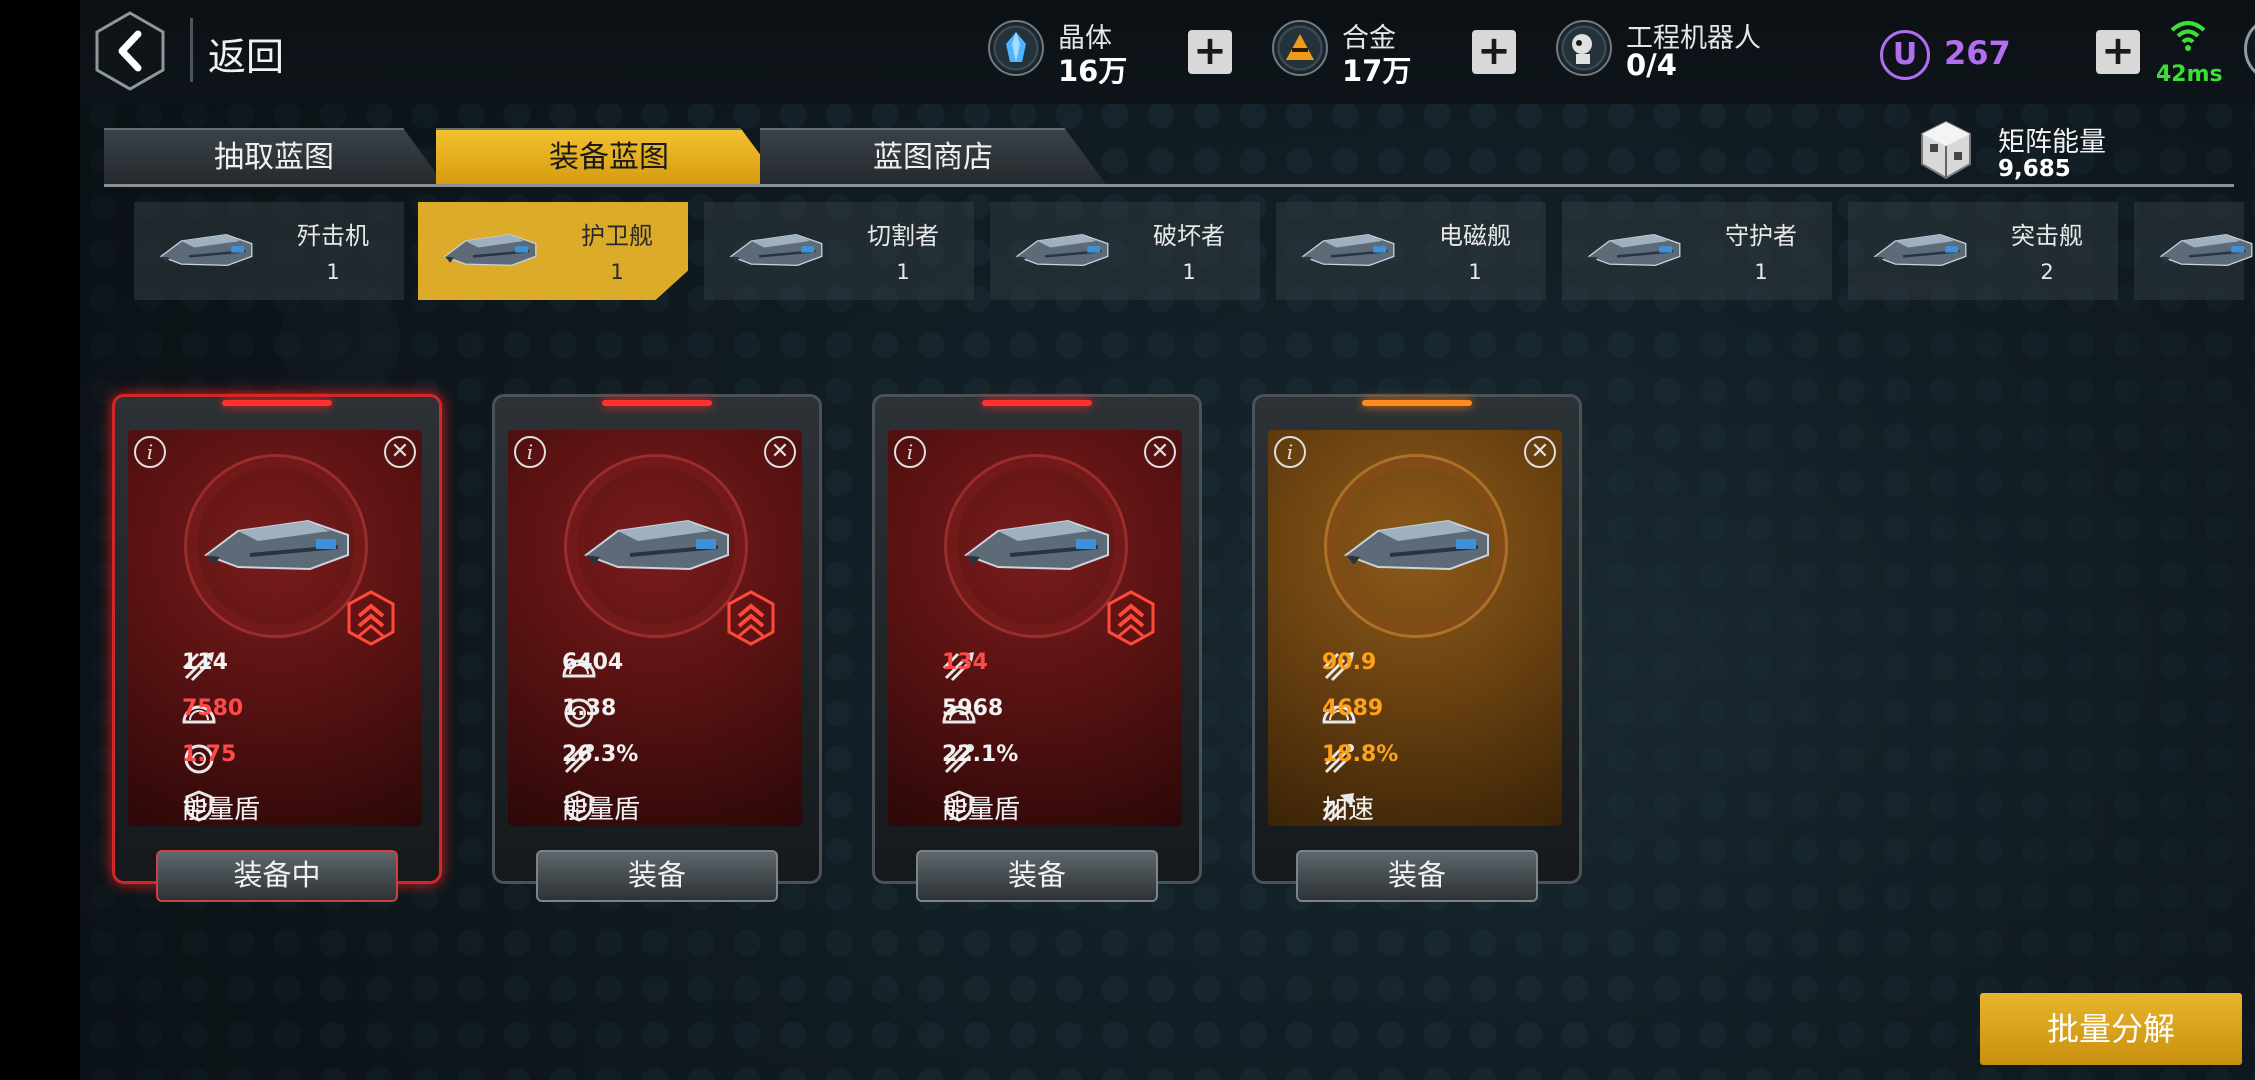  What do you see at coordinates (1411, 251) in the screenshot?
I see `category-4: 电磁舰 1` at bounding box center [1411, 251].